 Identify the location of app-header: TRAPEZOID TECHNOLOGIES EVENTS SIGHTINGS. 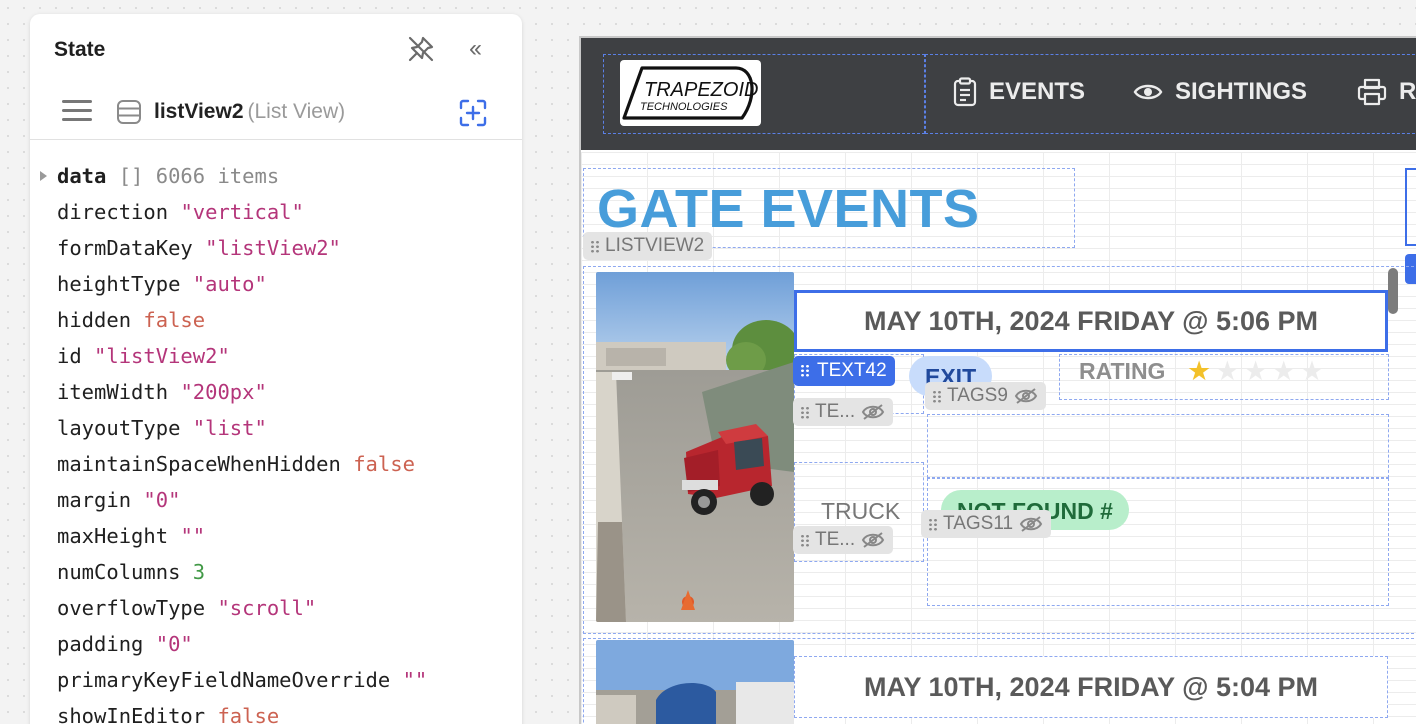
(998, 94).